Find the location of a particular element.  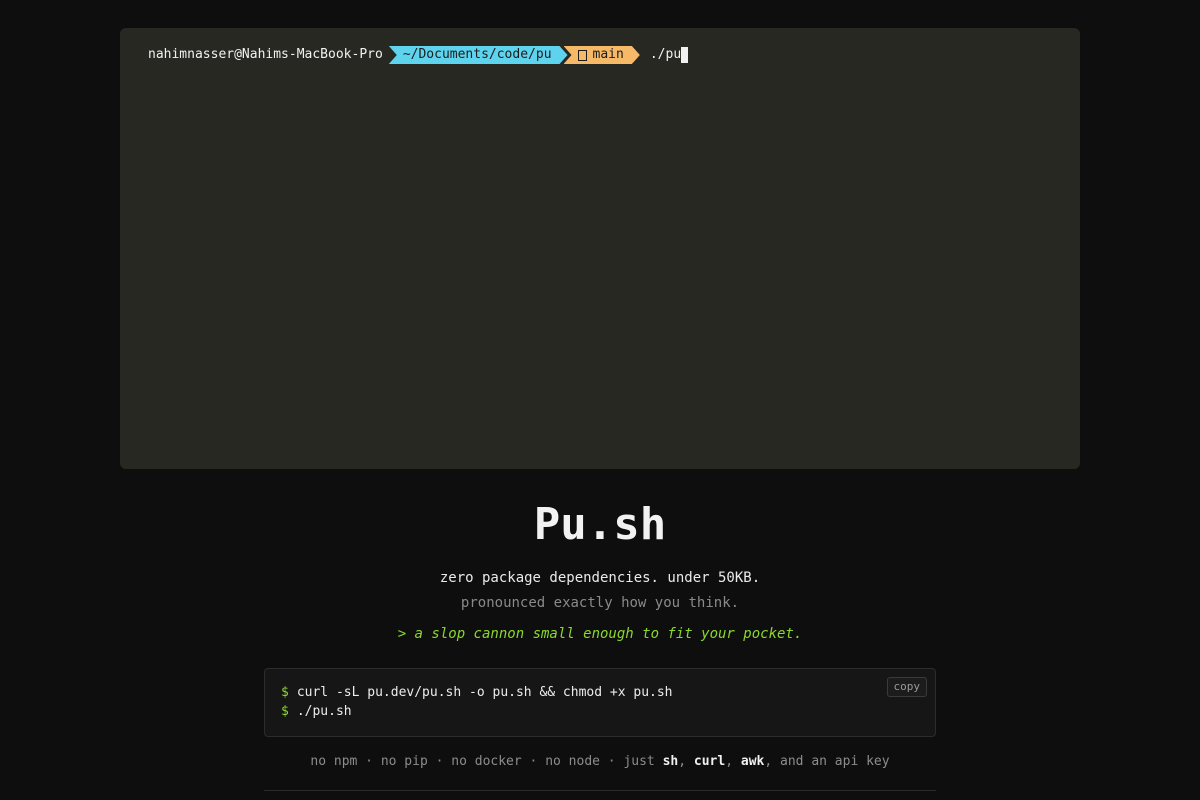

install-command-2: ./pu.sh is located at coordinates (324, 711).